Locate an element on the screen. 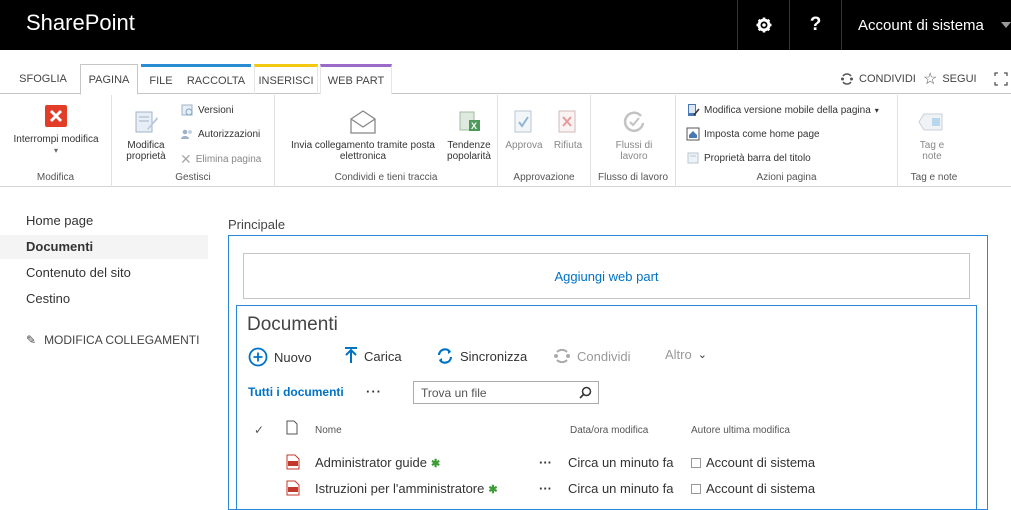 The width and height of the screenshot is (1011, 510). focus-mode-icon is located at coordinates (1001, 79).